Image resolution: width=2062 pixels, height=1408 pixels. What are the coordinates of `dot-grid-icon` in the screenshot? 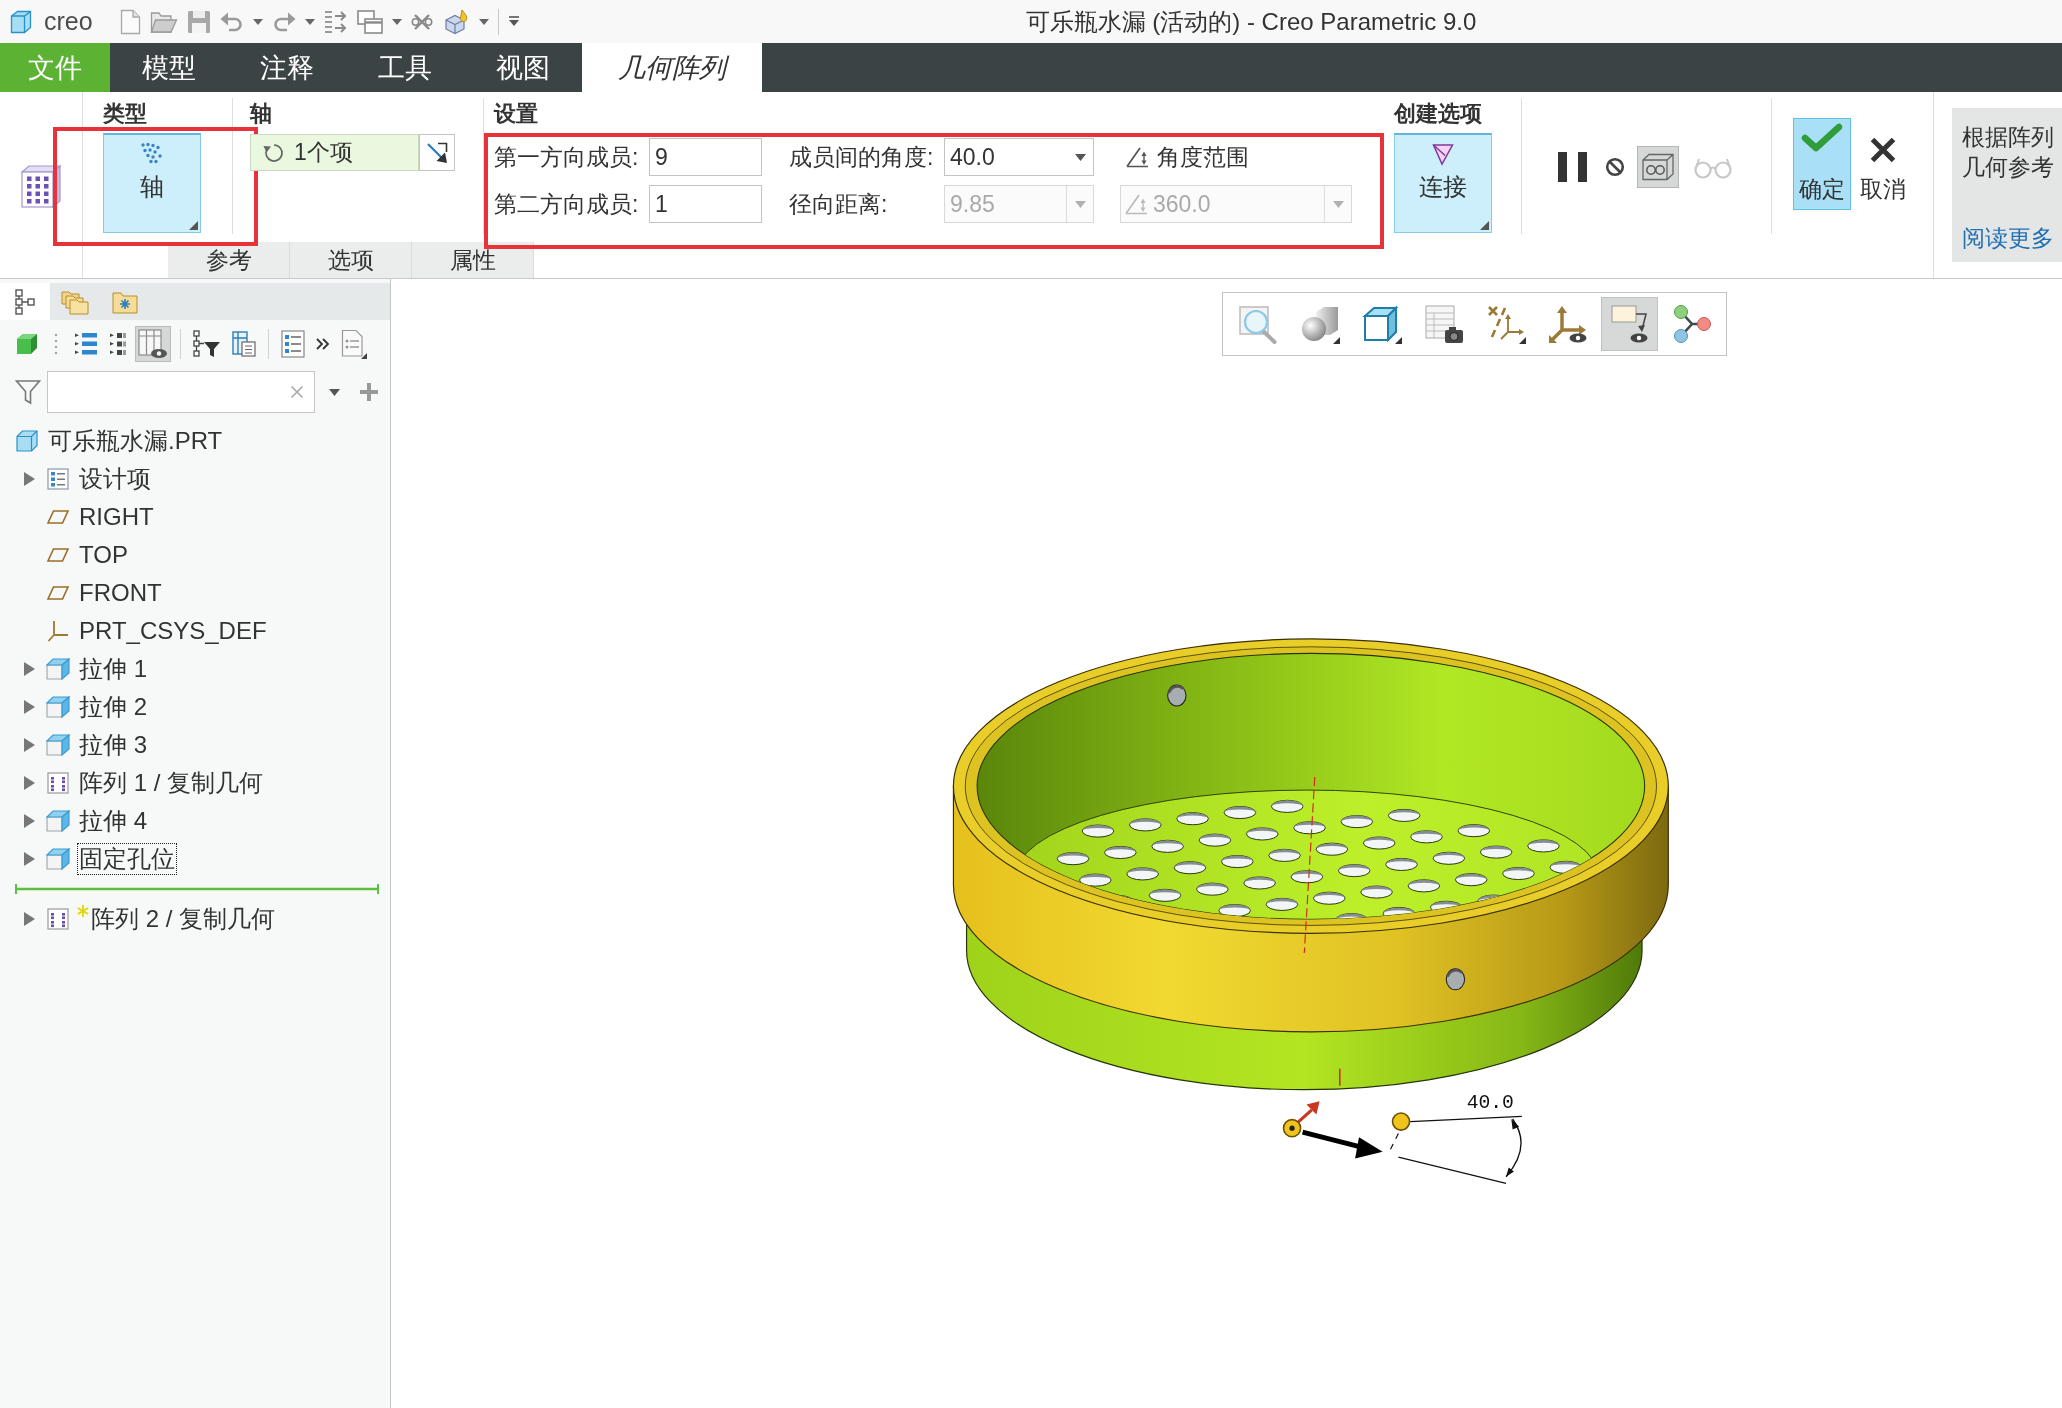 It's located at (58, 919).